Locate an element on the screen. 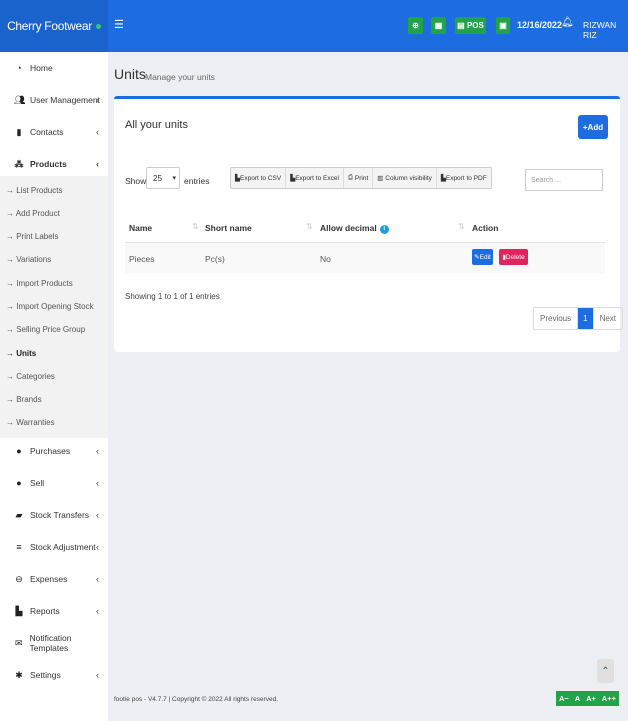  font-reset-button: A is located at coordinates (577, 698).